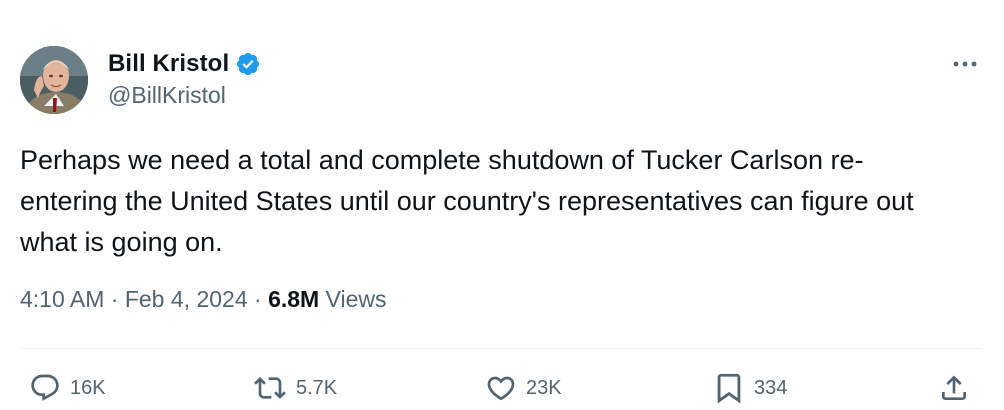  I want to click on more-horizontal-icon, so click(965, 64).